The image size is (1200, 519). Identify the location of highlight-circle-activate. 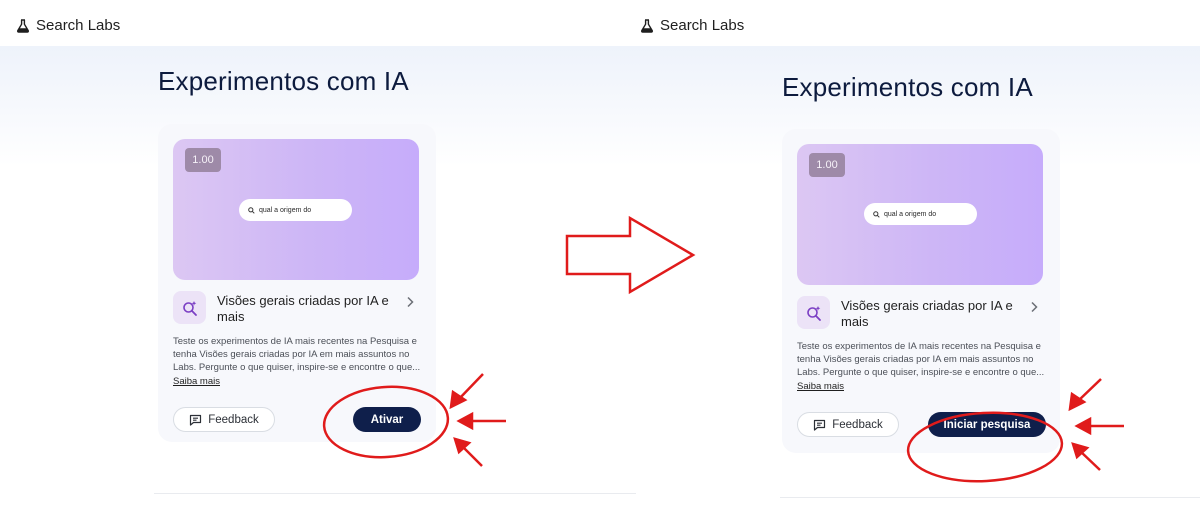
(386, 422).